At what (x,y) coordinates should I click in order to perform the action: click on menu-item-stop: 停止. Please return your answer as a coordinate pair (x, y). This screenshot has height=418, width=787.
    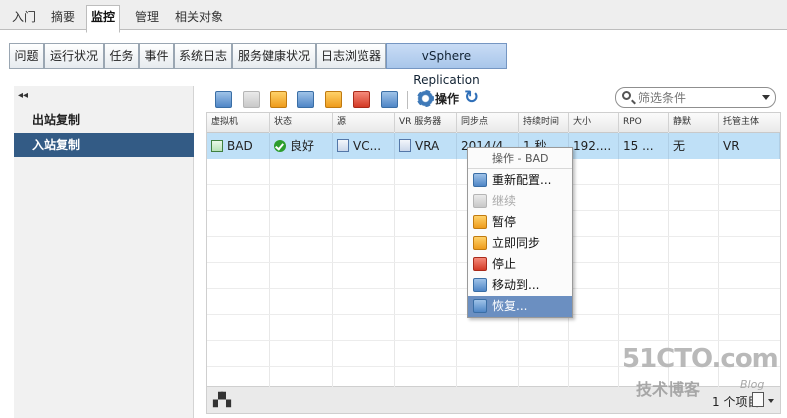
    Looking at the image, I should click on (520, 264).